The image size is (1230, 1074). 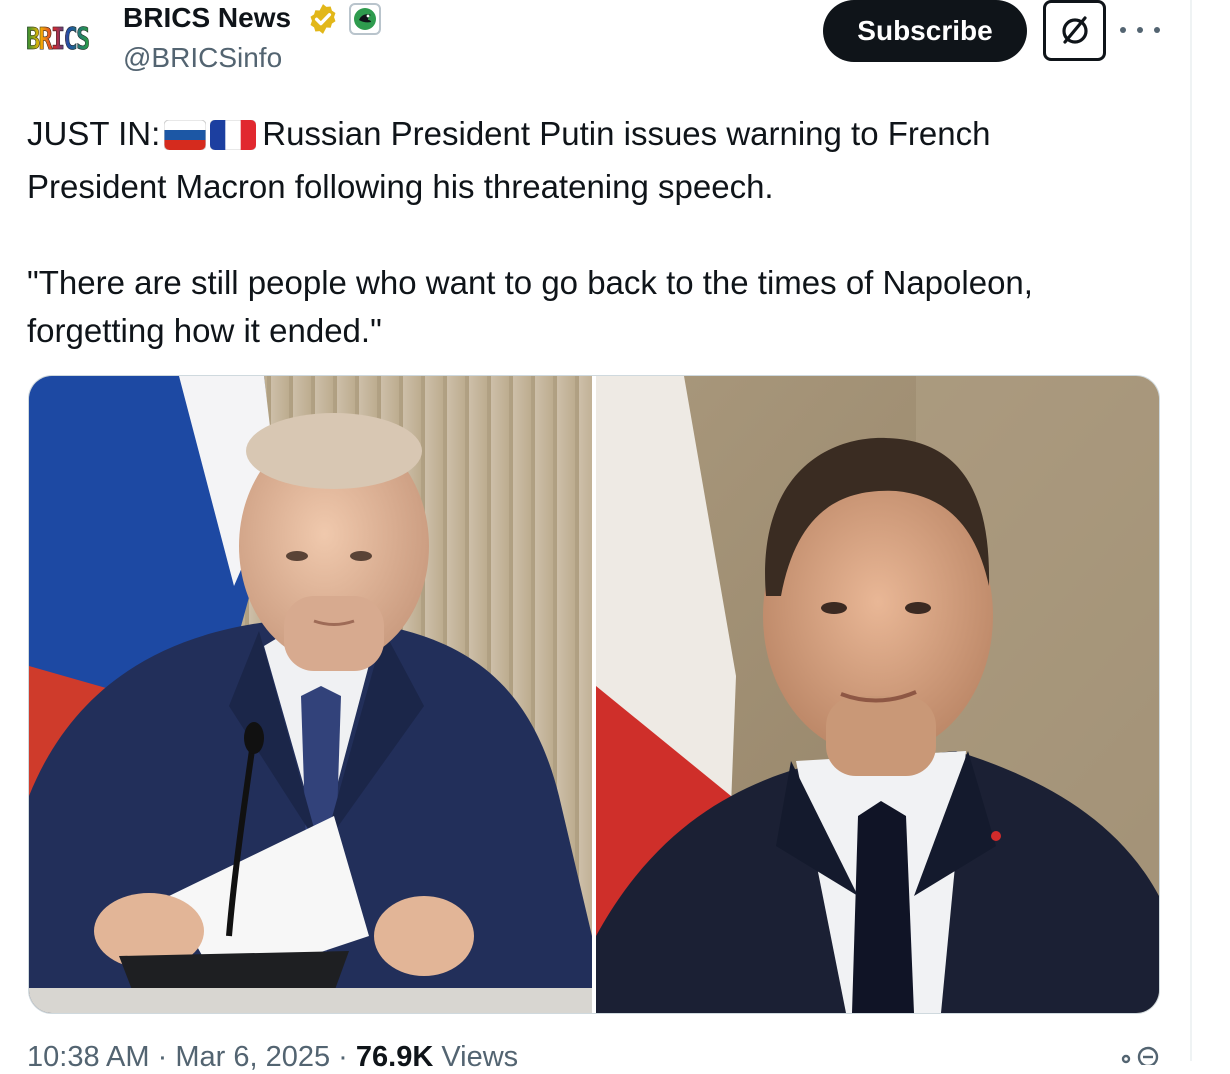 I want to click on timeline-divider, so click(x=1191, y=530).